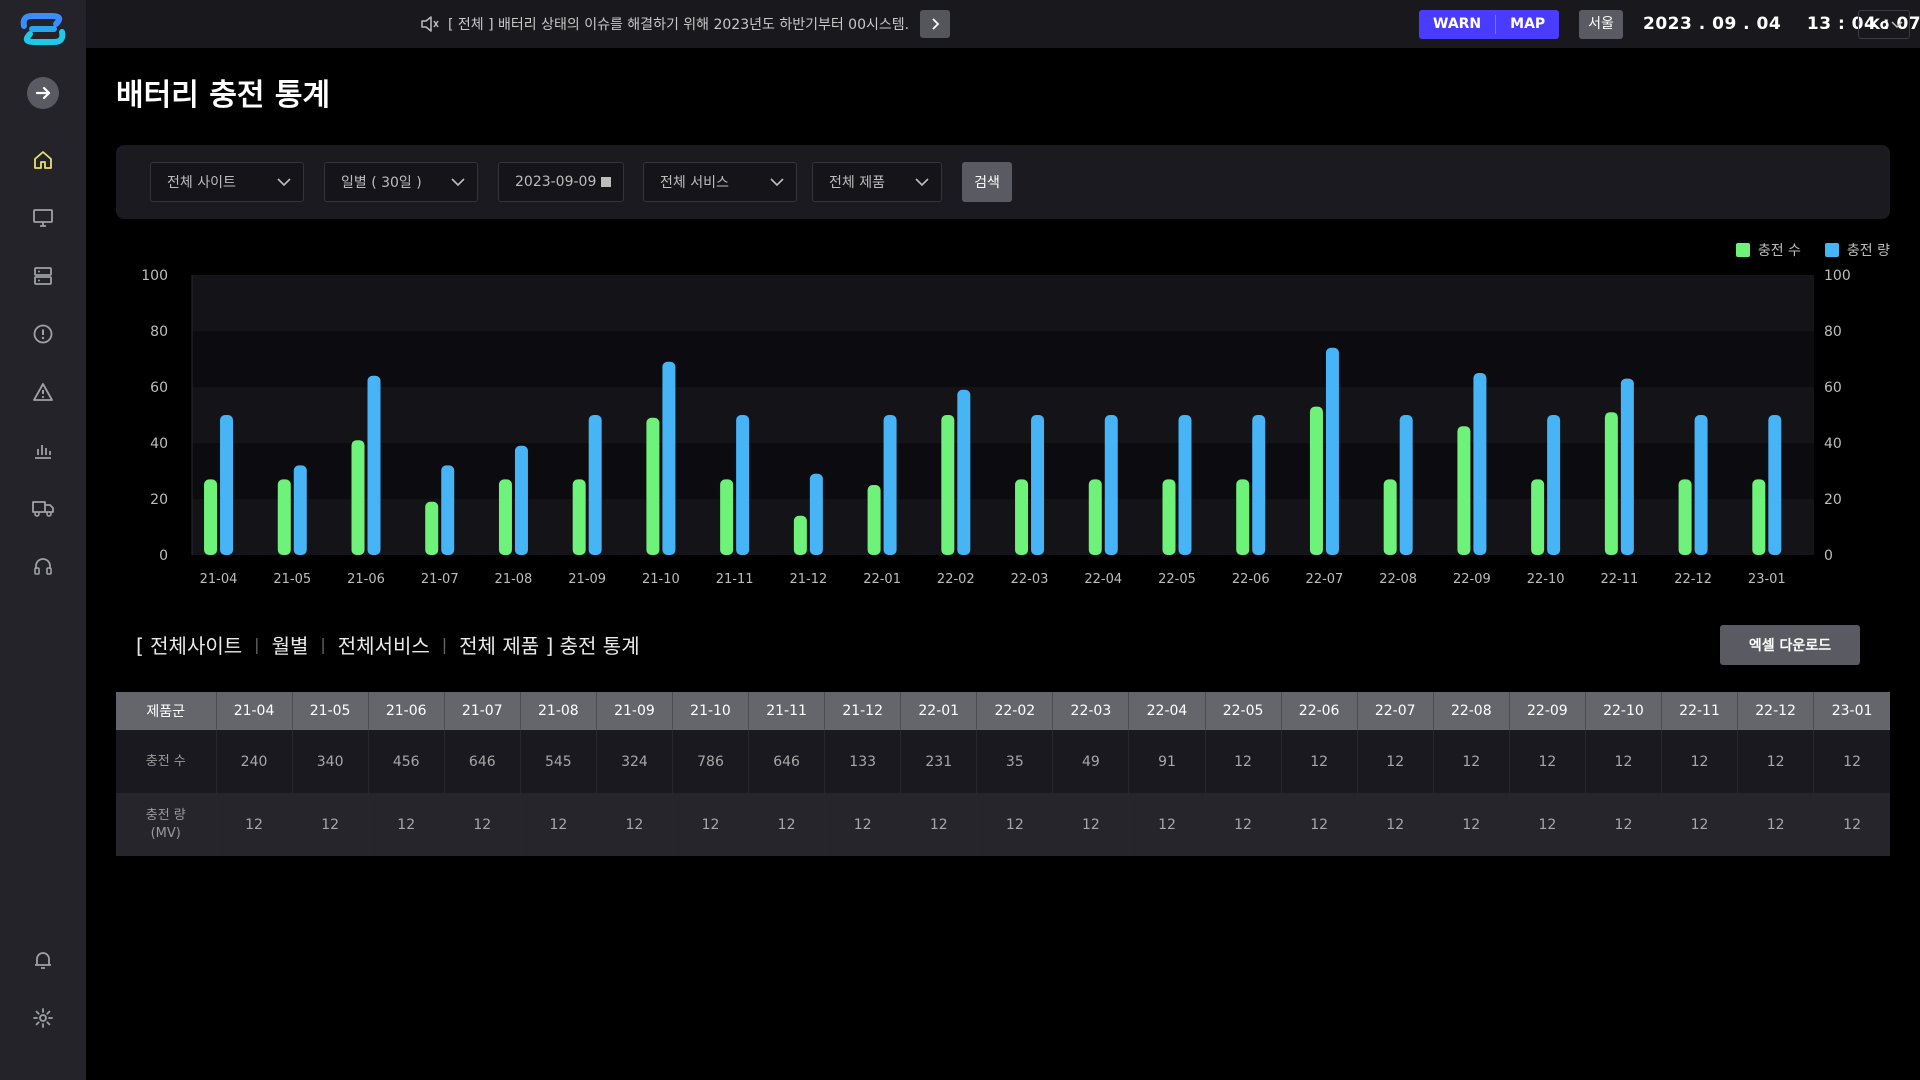 The width and height of the screenshot is (1920, 1080). What do you see at coordinates (43, 218) in the screenshot?
I see `sidebar-item-monitor` at bounding box center [43, 218].